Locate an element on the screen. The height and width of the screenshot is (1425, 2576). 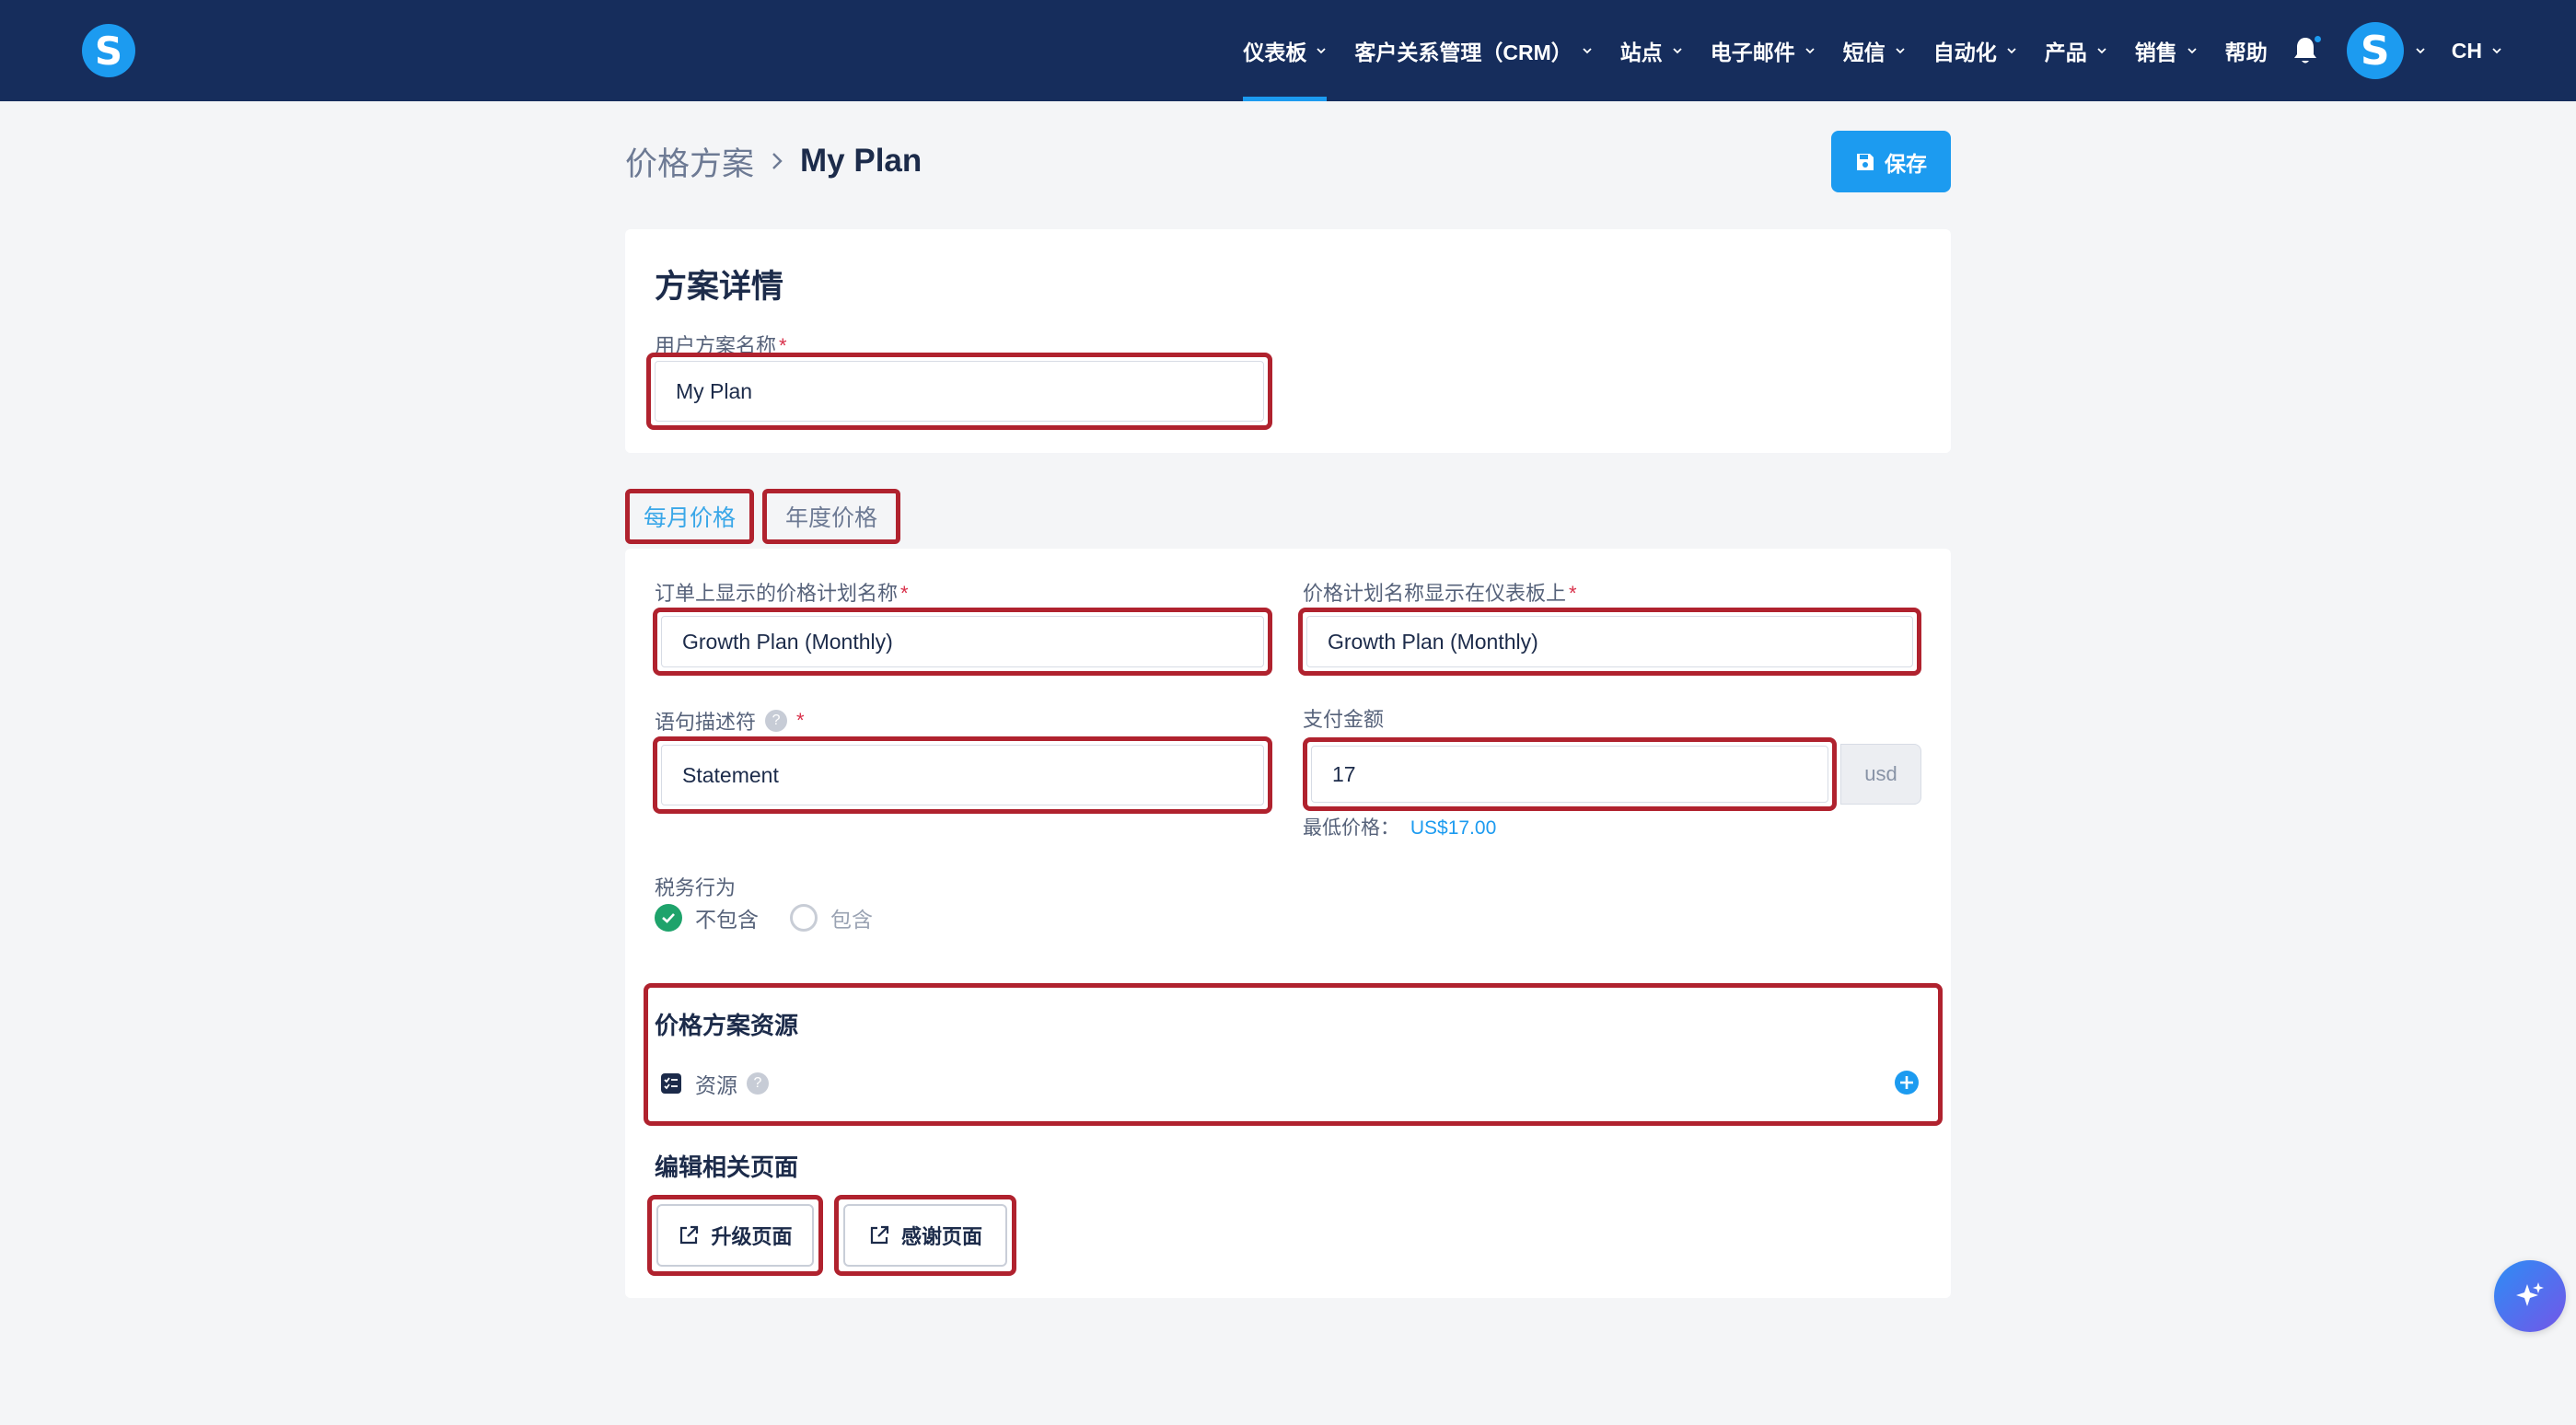
order-name-input: Growth Plan (Monthly) is located at coordinates (962, 641).